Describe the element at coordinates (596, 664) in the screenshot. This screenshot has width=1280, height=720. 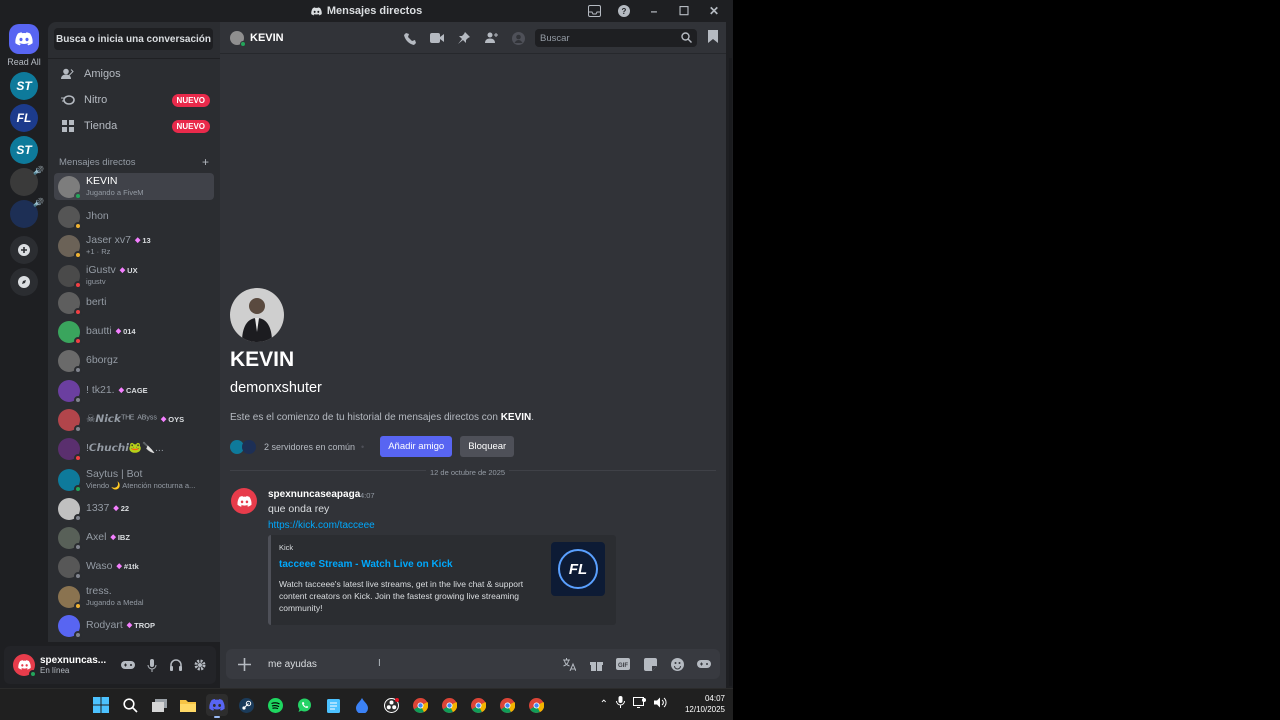
I see `gift-icon` at that location.